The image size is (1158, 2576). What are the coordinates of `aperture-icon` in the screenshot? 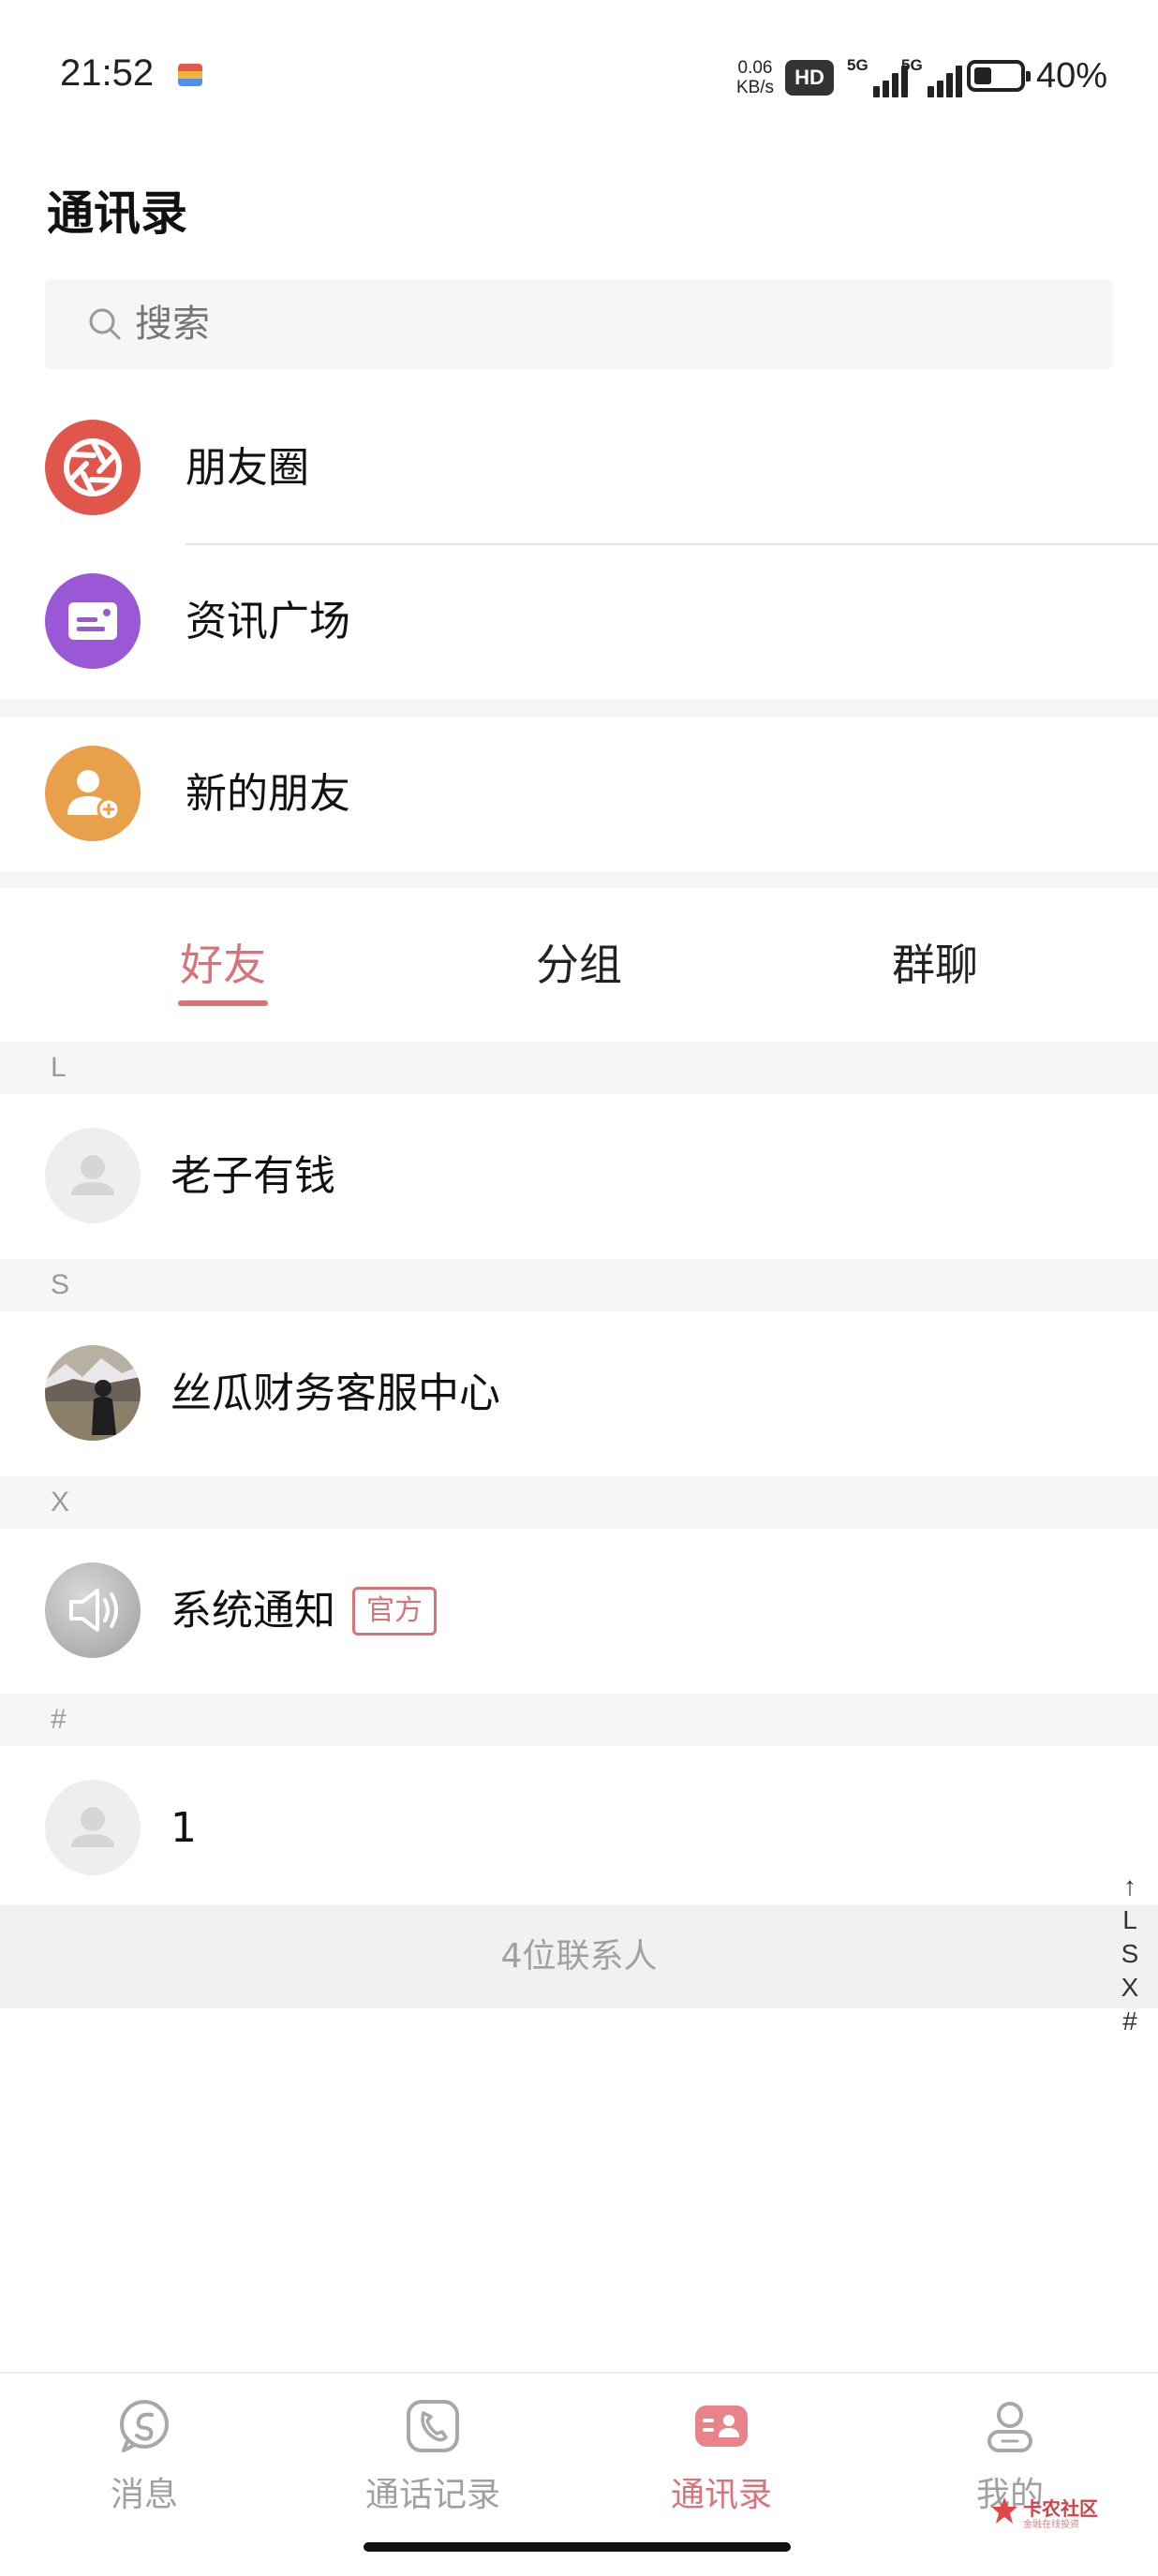 It's located at (93, 467).